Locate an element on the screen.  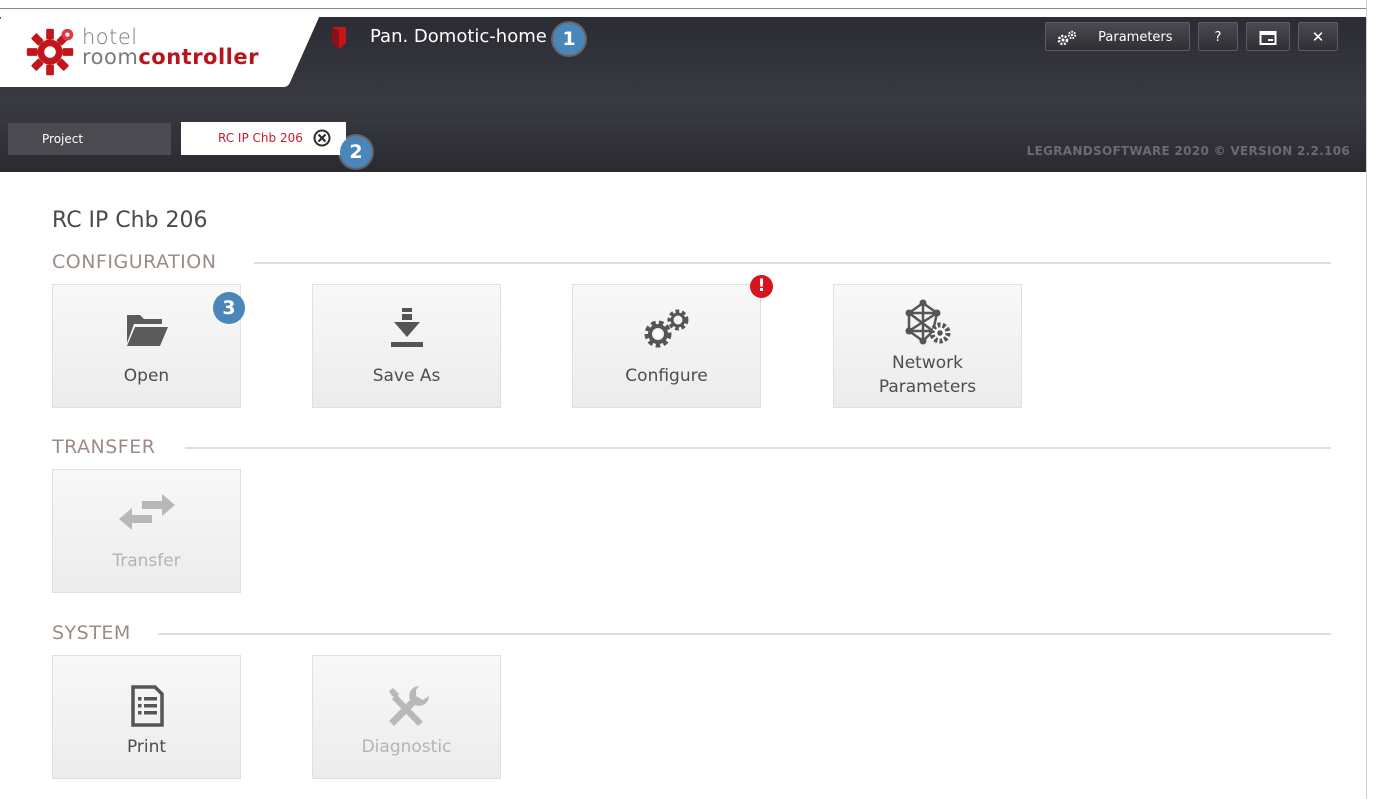
tools-icon is located at coordinates (408, 706).